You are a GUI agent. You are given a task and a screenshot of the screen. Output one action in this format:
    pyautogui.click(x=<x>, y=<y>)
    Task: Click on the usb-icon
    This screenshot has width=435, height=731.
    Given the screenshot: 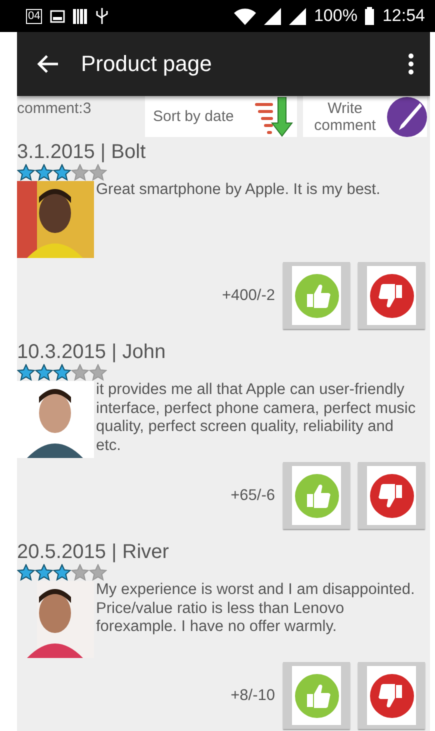 What is the action you would take?
    pyautogui.click(x=102, y=16)
    